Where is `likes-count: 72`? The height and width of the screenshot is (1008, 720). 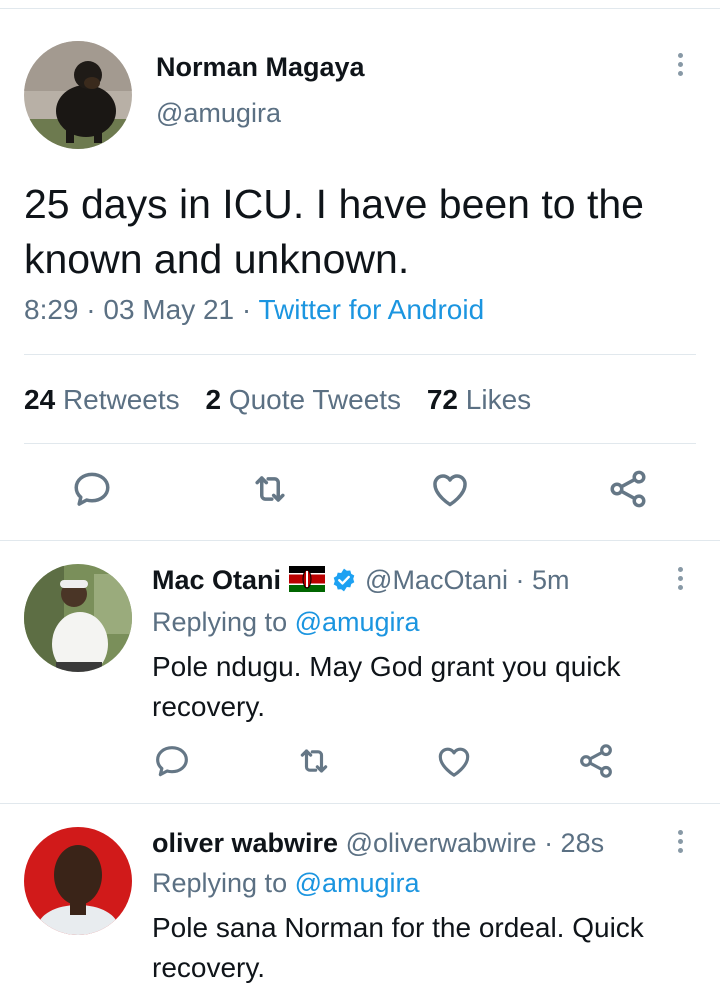
likes-count: 72 is located at coordinates (442, 399).